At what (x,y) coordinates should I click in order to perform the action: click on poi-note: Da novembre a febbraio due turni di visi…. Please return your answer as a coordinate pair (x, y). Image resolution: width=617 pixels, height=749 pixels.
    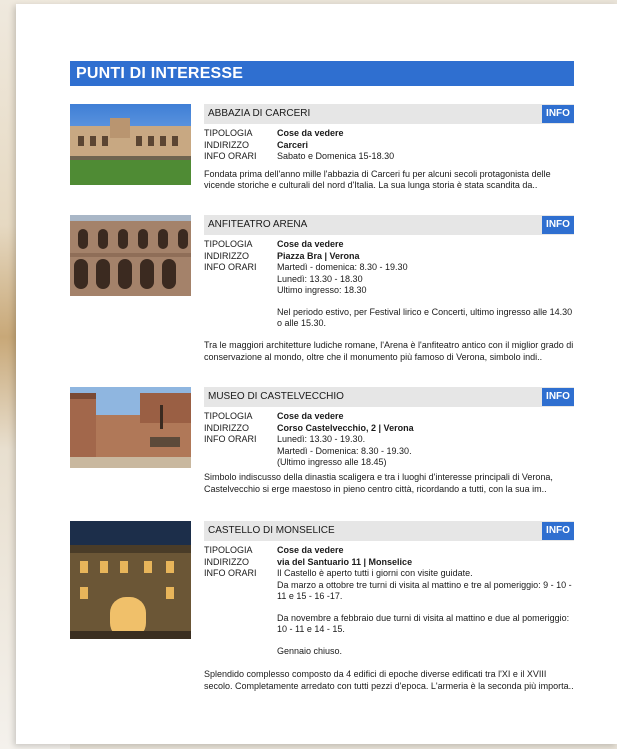
    Looking at the image, I should click on (423, 623).